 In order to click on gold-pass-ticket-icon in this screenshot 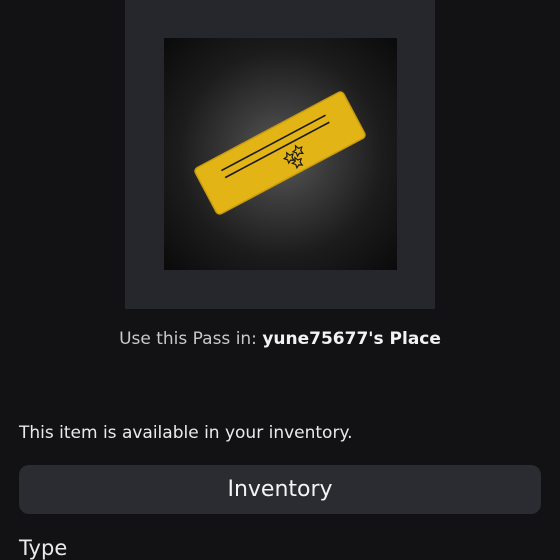, I will do `click(280, 153)`.